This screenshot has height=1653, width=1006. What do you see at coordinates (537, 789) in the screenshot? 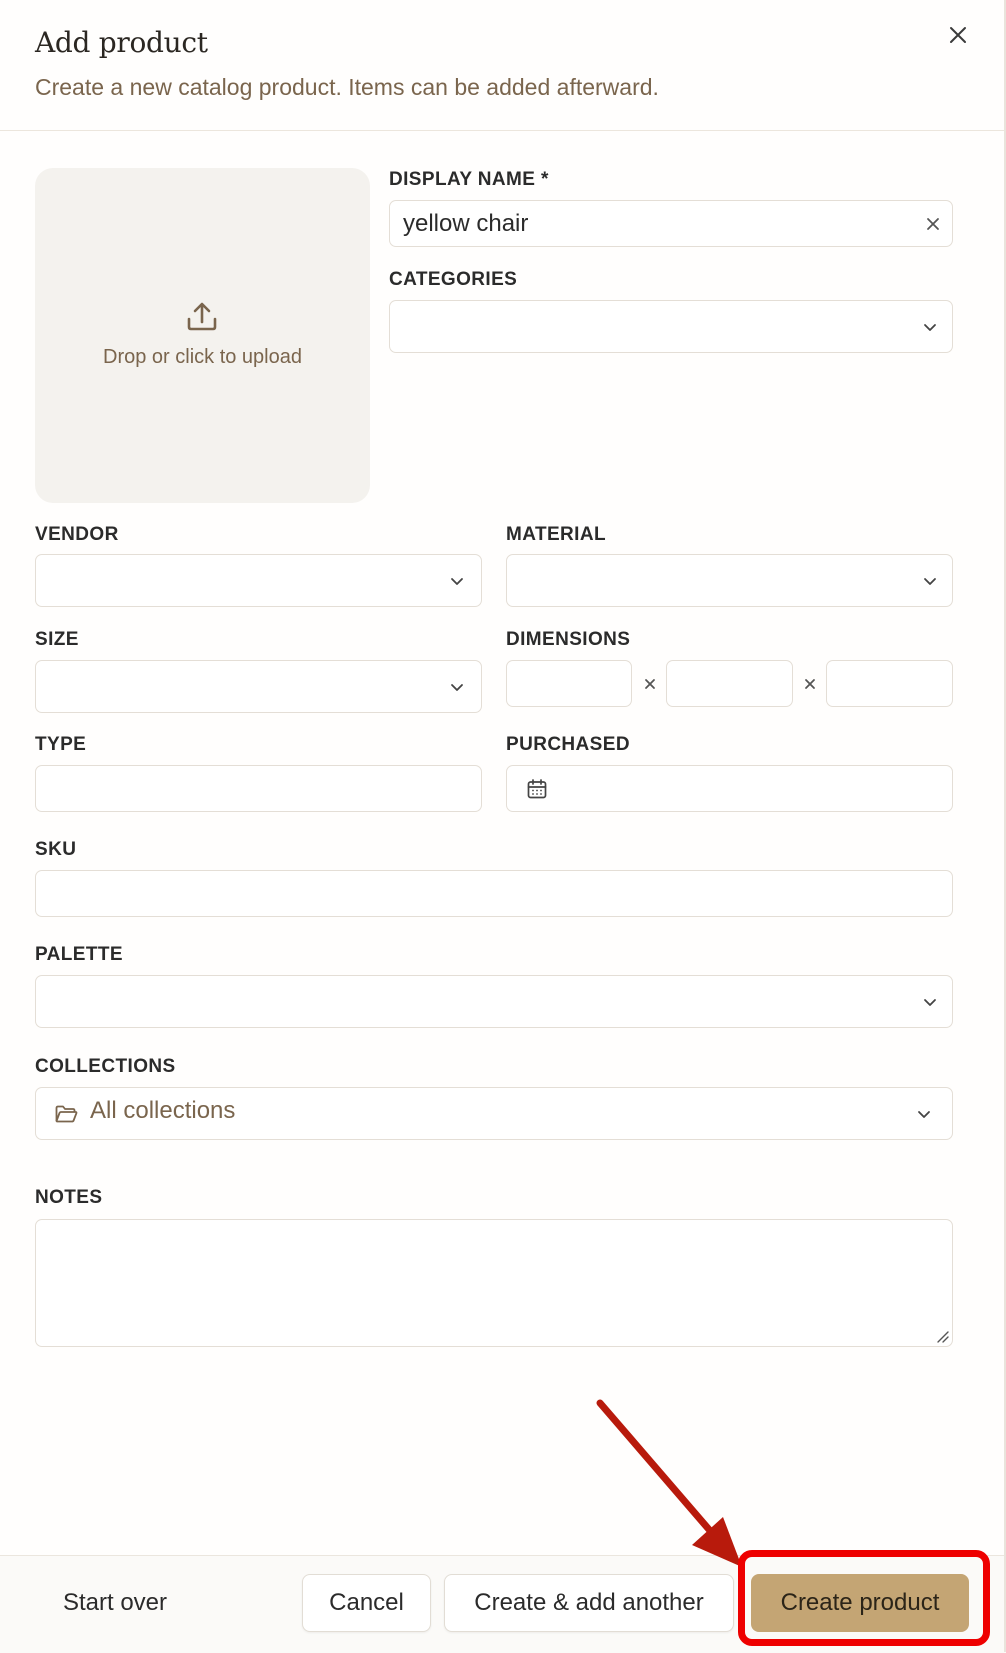
I see `calendar-icon` at bounding box center [537, 789].